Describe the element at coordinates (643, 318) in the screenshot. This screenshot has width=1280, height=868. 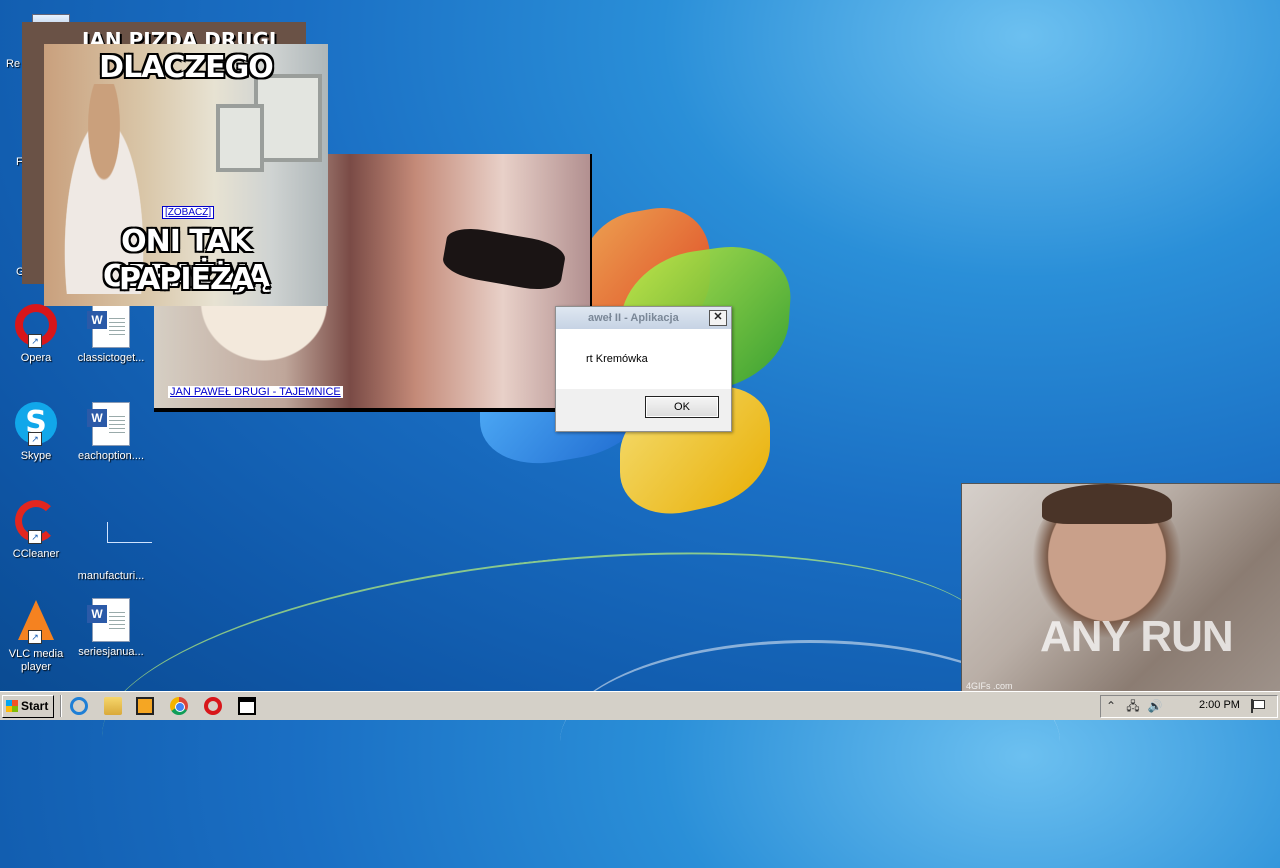
I see `dialog-title: aweł II - Aplikacja` at that location.